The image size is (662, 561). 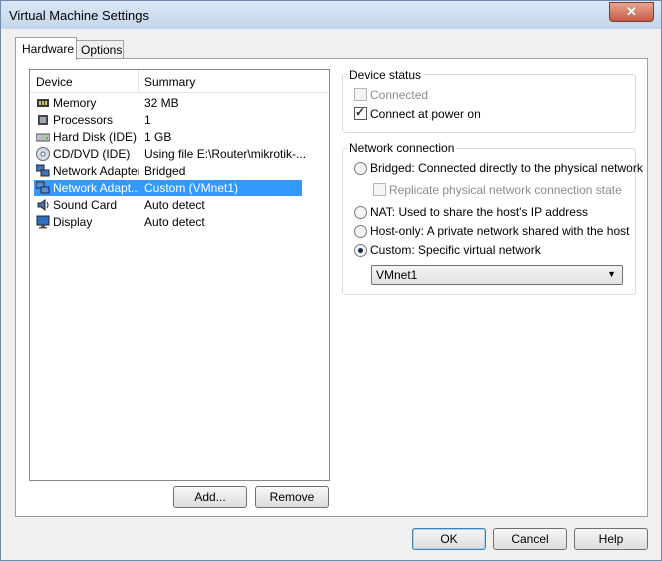 What do you see at coordinates (75, 103) in the screenshot?
I see `device-name: Memory` at bounding box center [75, 103].